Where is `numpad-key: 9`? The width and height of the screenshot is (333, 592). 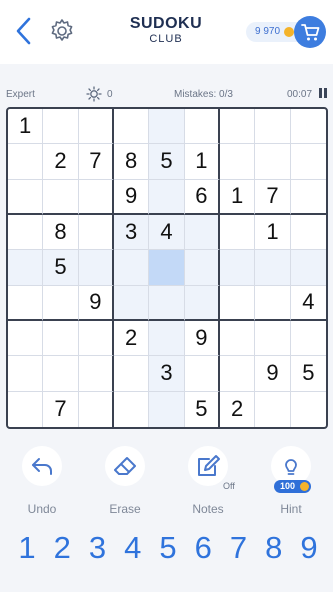 numpad-key: 9 is located at coordinates (309, 548).